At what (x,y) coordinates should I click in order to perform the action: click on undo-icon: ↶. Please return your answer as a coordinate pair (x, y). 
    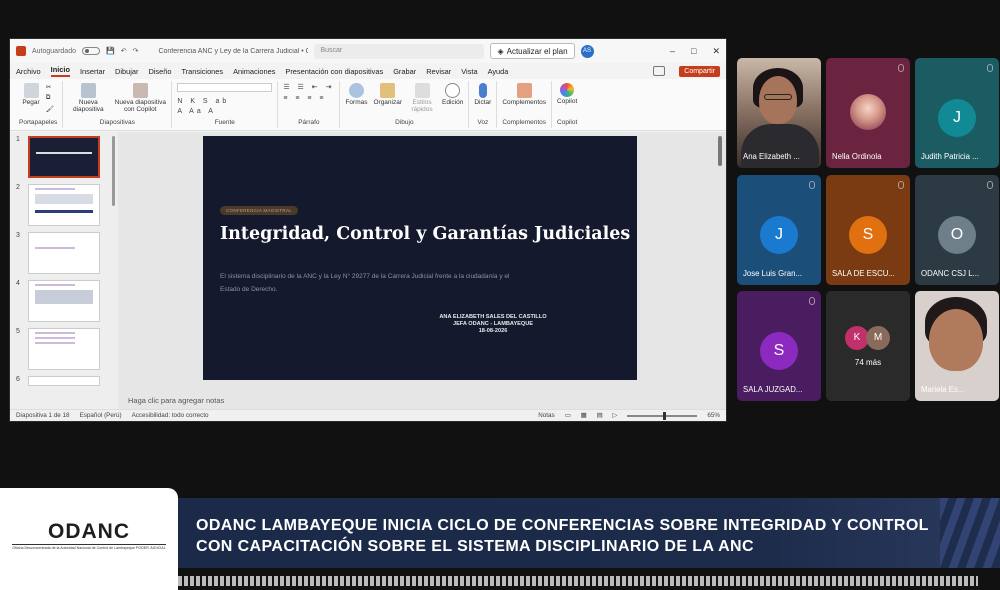
    Looking at the image, I should click on (124, 51).